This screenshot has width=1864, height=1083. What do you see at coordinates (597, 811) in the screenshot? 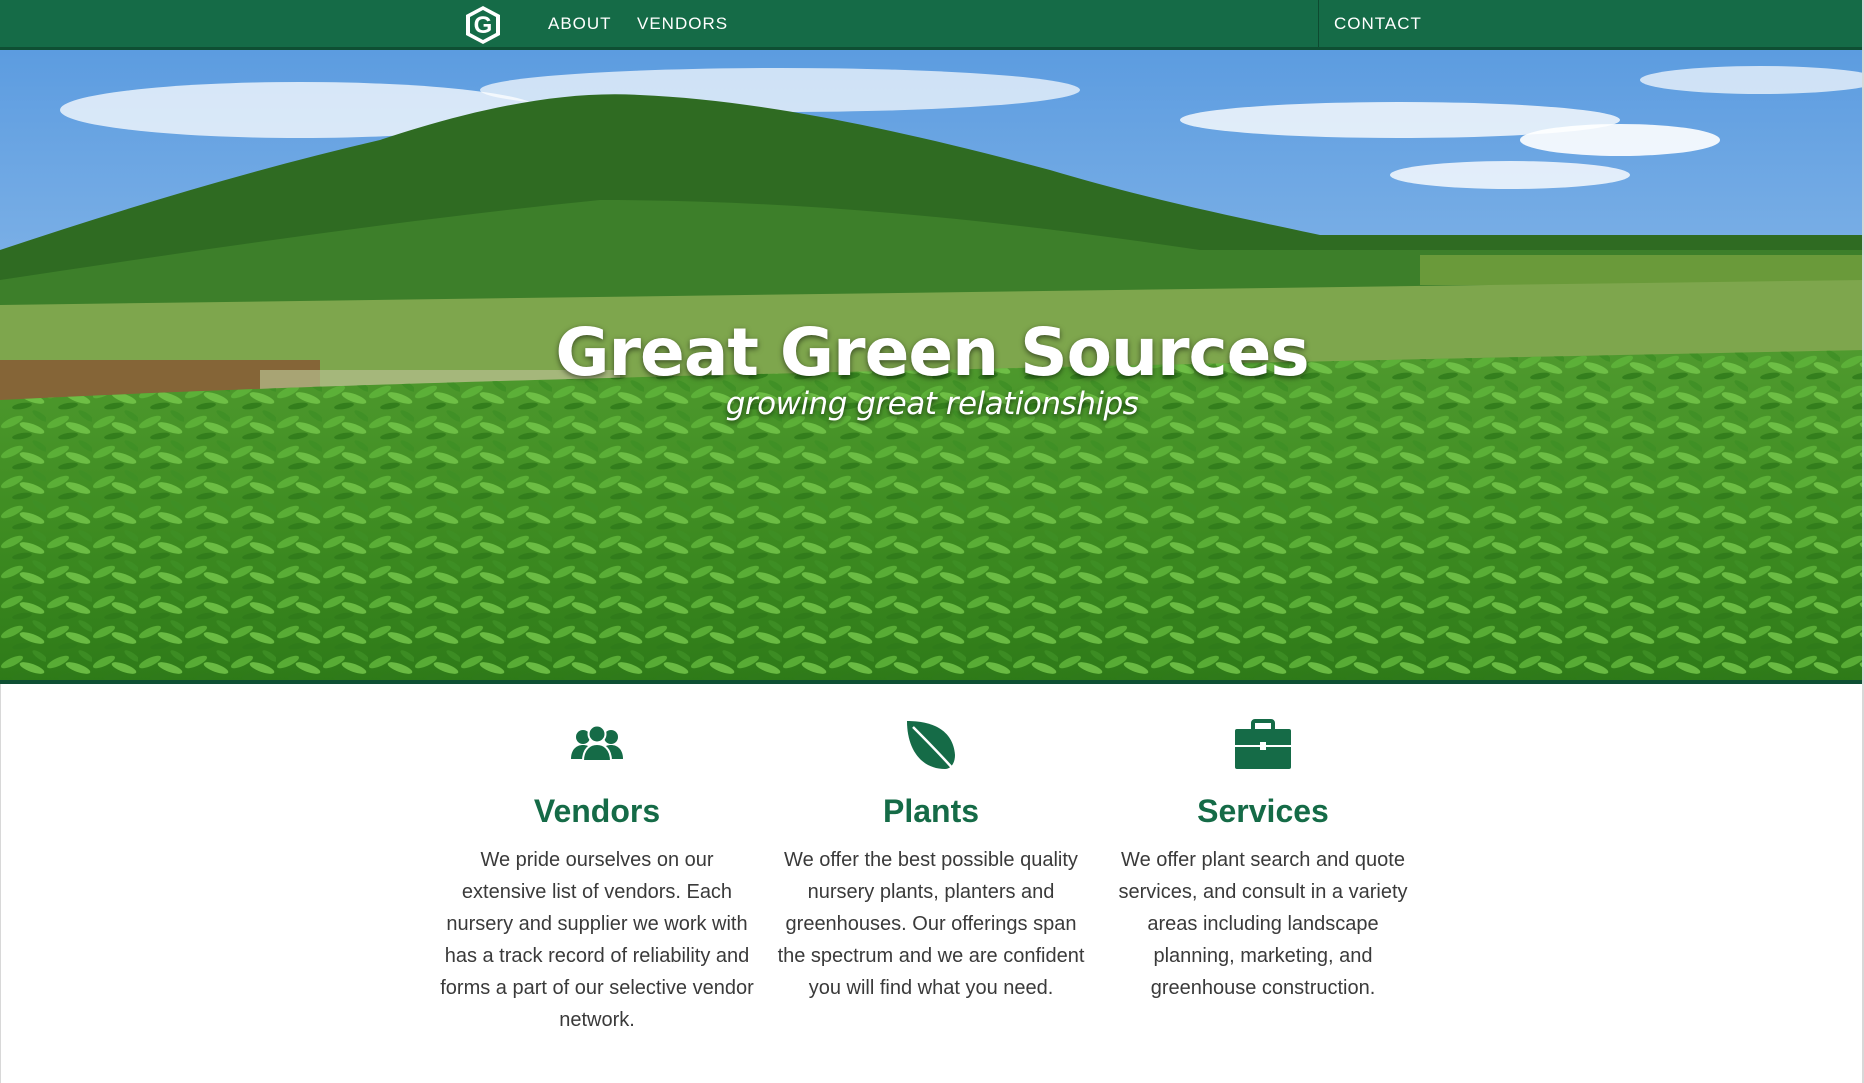
I see `feature-title-vendors: Vendors` at bounding box center [597, 811].